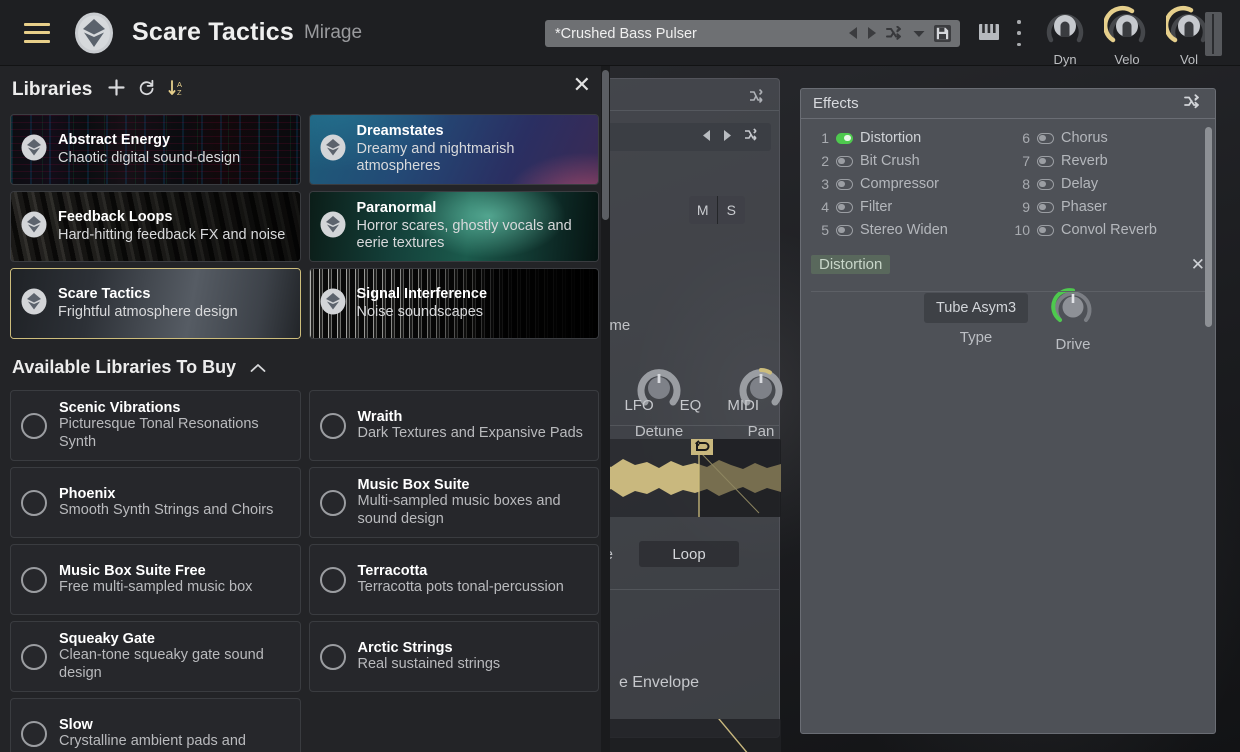 The width and height of the screenshot is (1240, 752). I want to click on hamburger-icon, so click(37, 32).